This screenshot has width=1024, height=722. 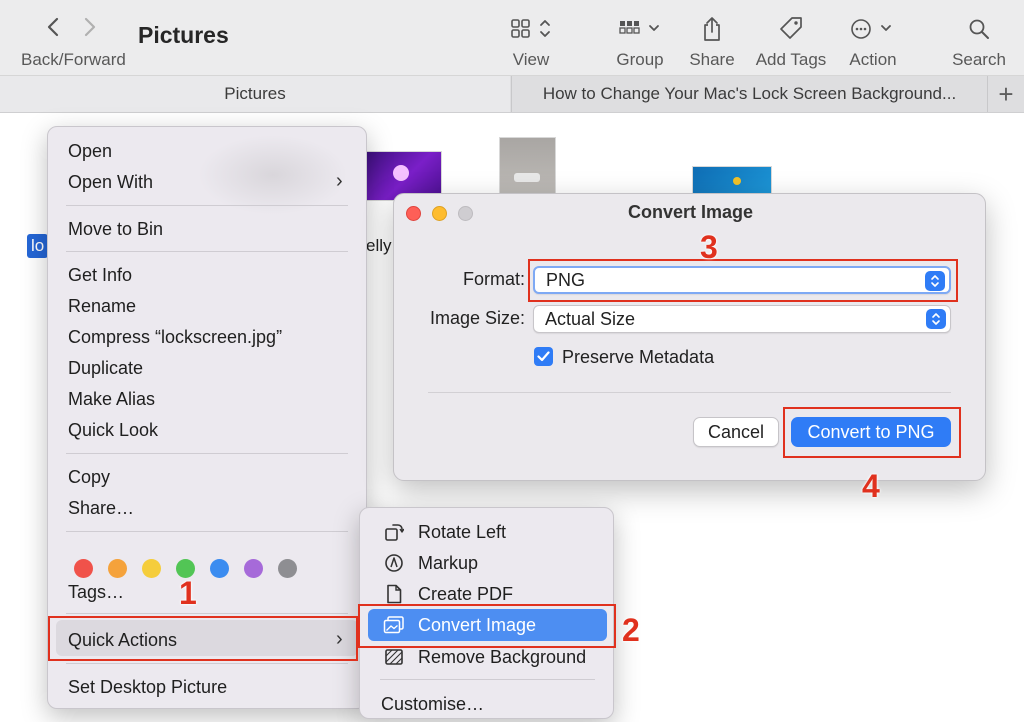 I want to click on rotate-left-icon, so click(x=394, y=532).